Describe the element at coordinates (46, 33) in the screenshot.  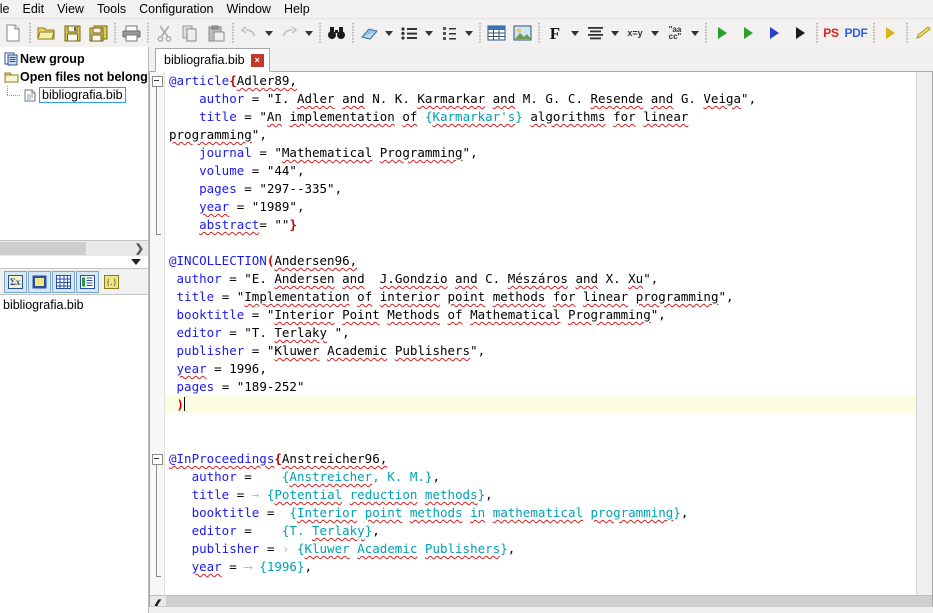
I see `open-file-icon` at that location.